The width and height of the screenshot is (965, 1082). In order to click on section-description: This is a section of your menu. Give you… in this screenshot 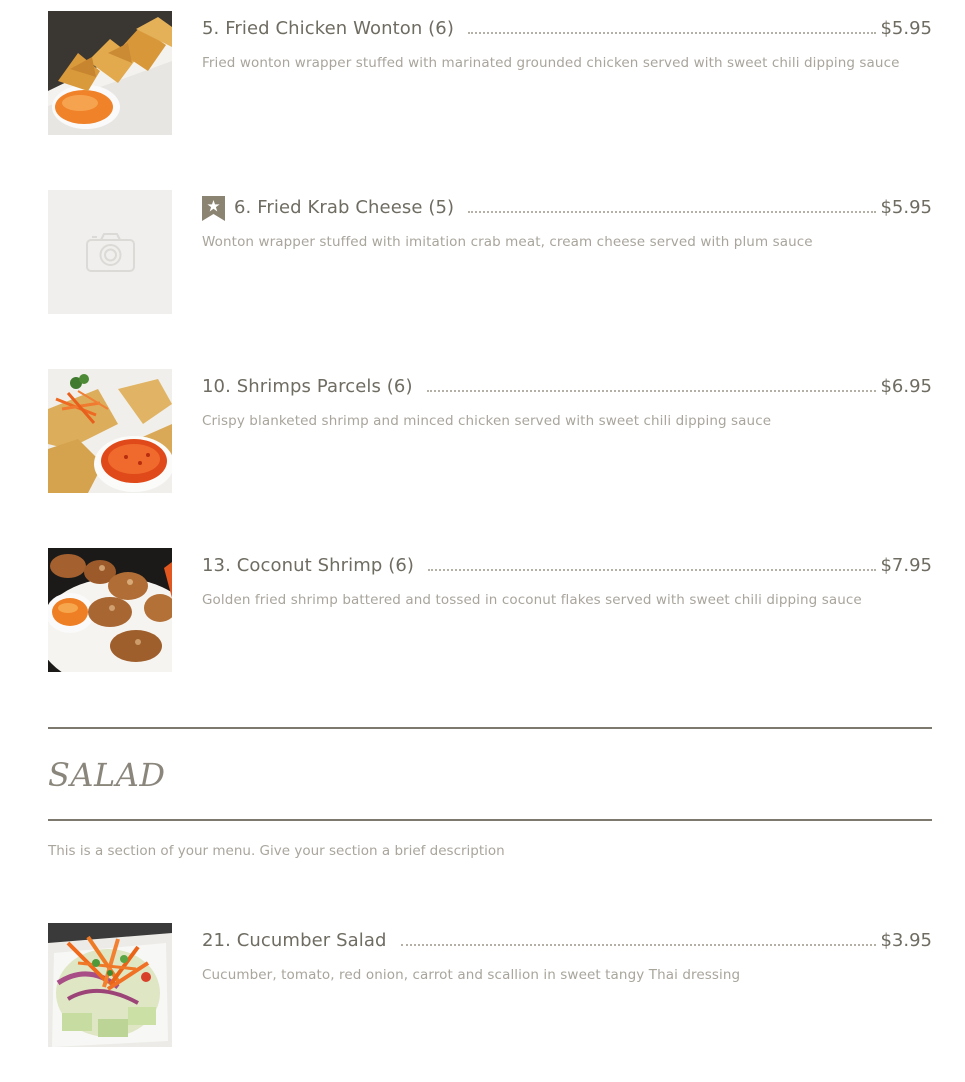, I will do `click(276, 851)`.